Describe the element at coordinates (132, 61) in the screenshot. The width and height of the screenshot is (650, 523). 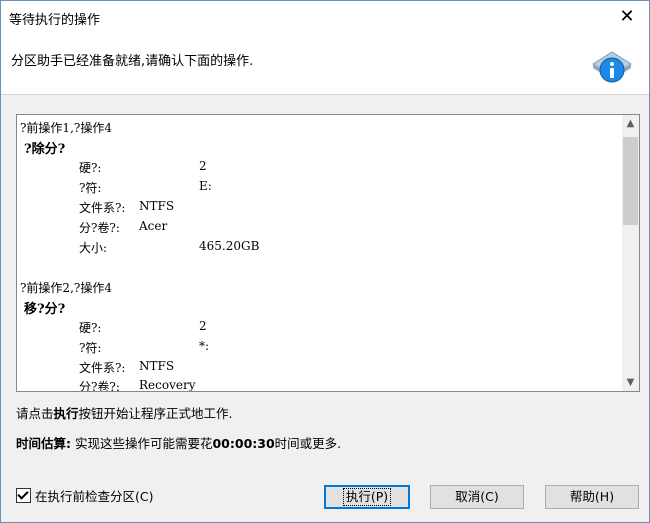
I see `header-message: 分区助手已经准备就绪,请确认下面的操作.` at that location.